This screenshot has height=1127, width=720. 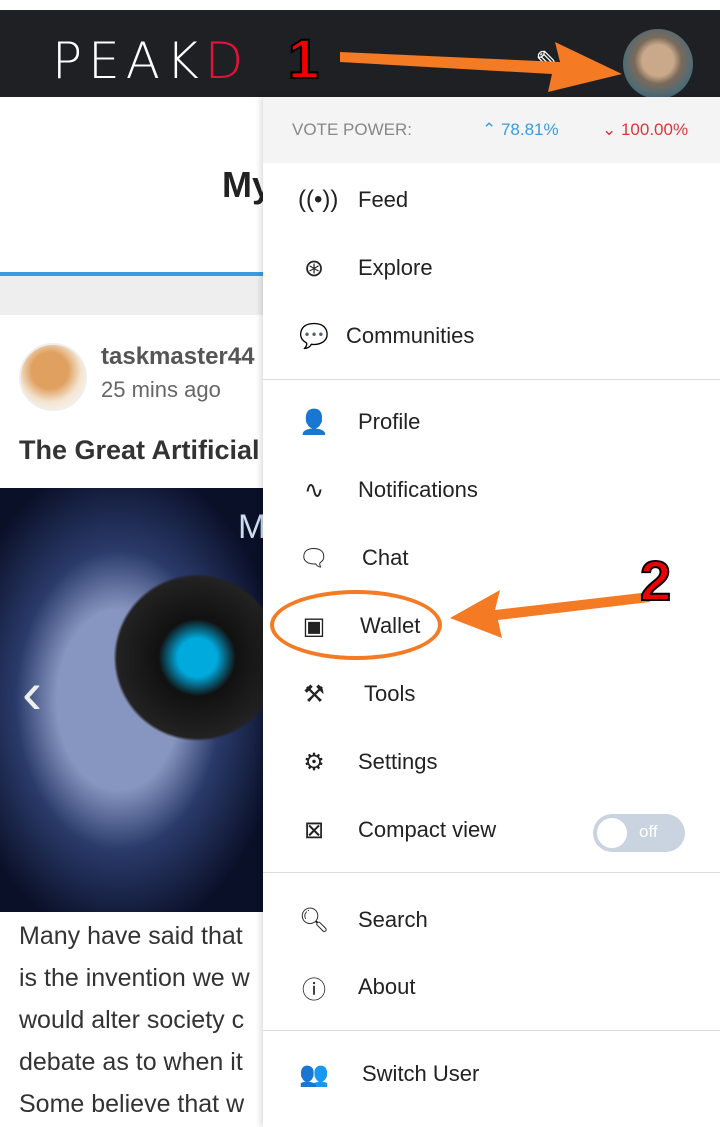 I want to click on body-line: Some believe that w, so click(x=132, y=1104).